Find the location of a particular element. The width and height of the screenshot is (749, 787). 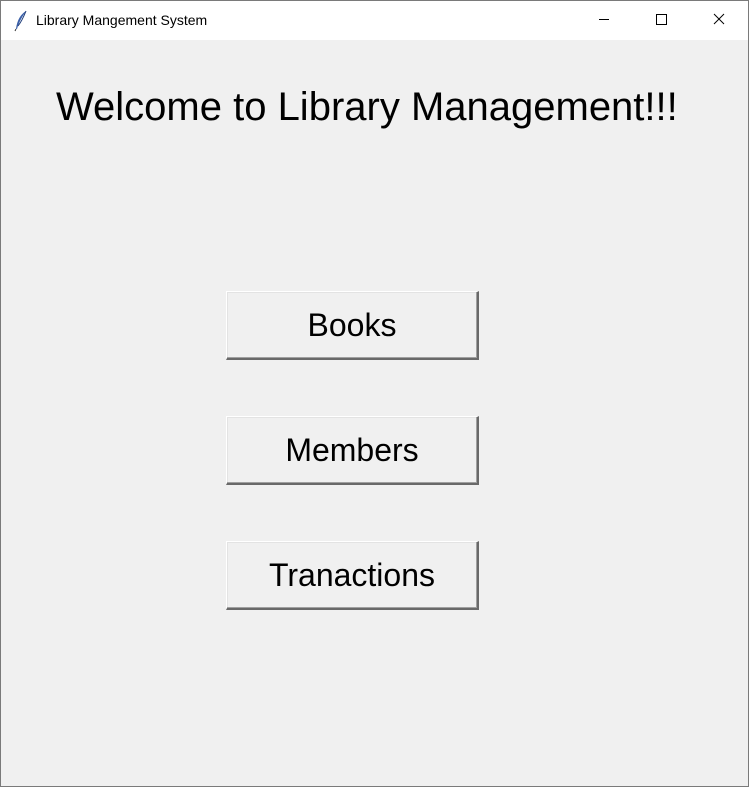

close-icon is located at coordinates (719, 21).